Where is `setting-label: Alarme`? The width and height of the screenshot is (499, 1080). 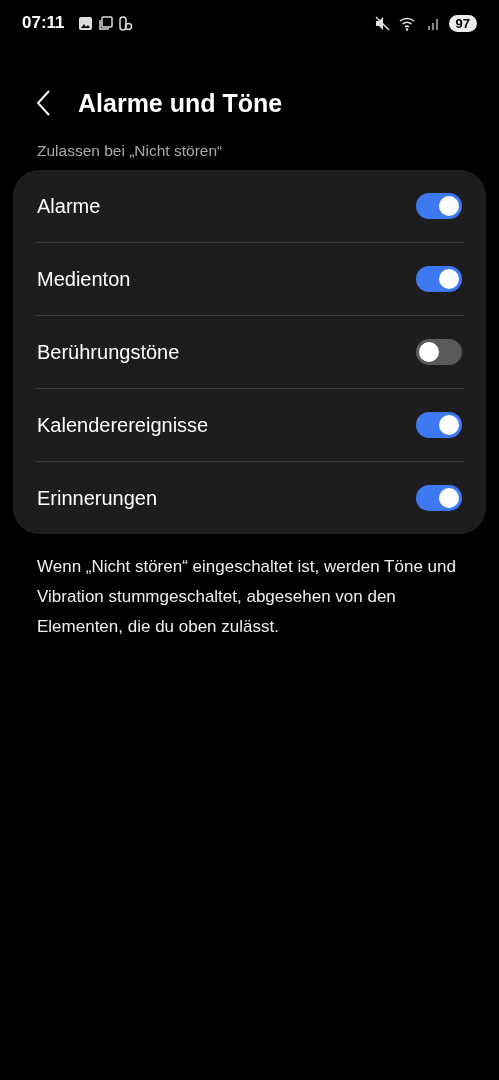
setting-label: Alarme is located at coordinates (69, 206).